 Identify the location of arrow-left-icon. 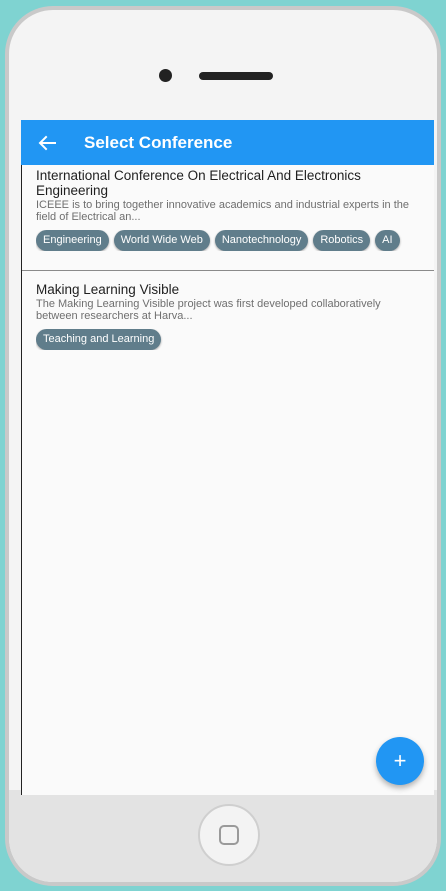
(47, 142).